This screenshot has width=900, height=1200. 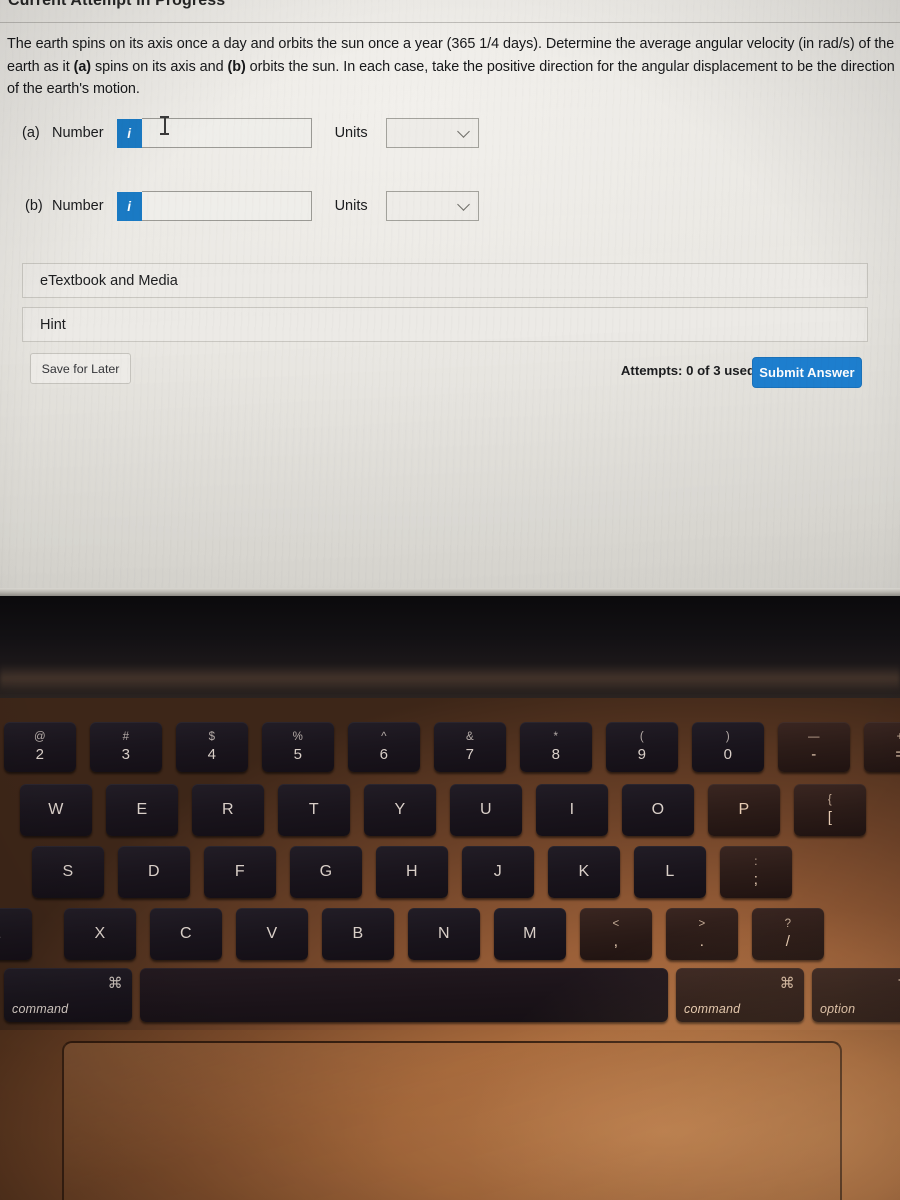 What do you see at coordinates (432, 133) in the screenshot?
I see `units-select-a` at bounding box center [432, 133].